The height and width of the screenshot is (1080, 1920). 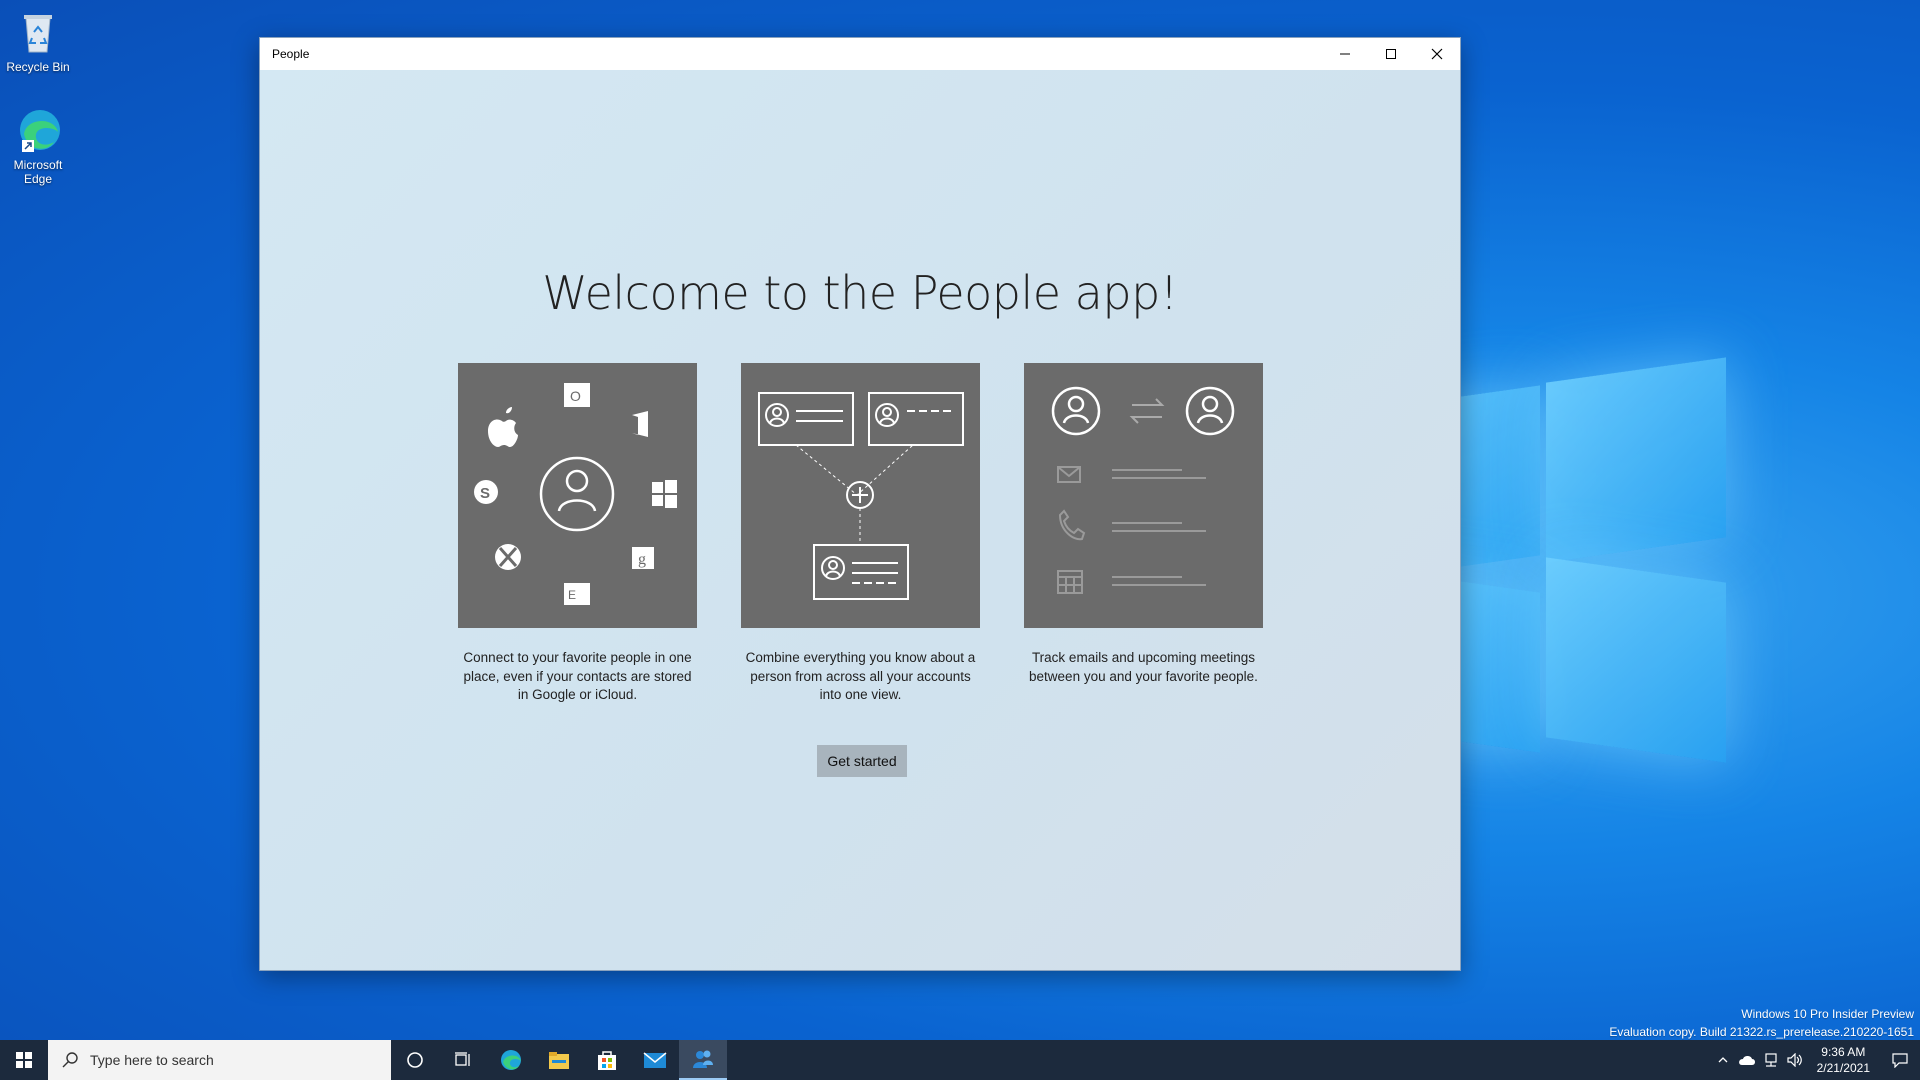 What do you see at coordinates (503, 427) in the screenshot?
I see `apple-icon` at bounding box center [503, 427].